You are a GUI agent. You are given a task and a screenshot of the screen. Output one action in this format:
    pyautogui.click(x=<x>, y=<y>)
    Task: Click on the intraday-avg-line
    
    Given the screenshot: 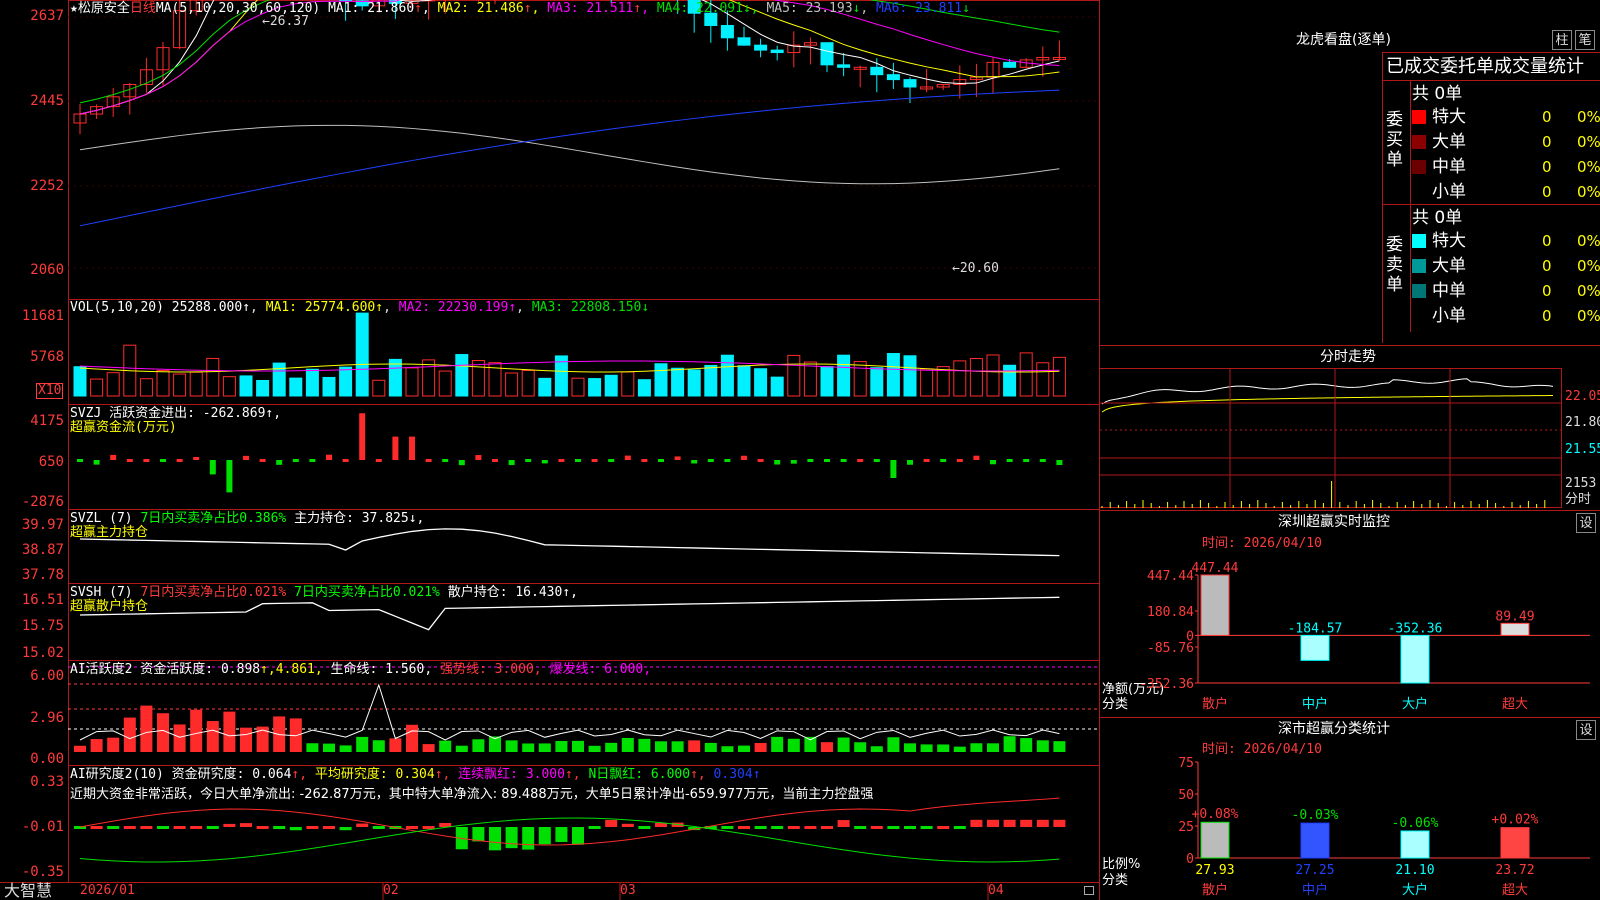 What is the action you would take?
    pyautogui.click(x=1327, y=404)
    